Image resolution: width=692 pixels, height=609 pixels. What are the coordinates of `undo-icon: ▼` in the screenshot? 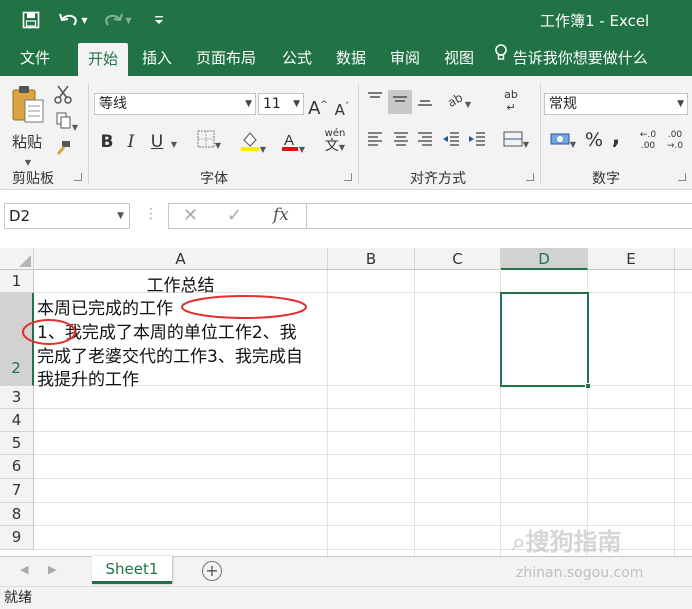 It's located at (73, 20).